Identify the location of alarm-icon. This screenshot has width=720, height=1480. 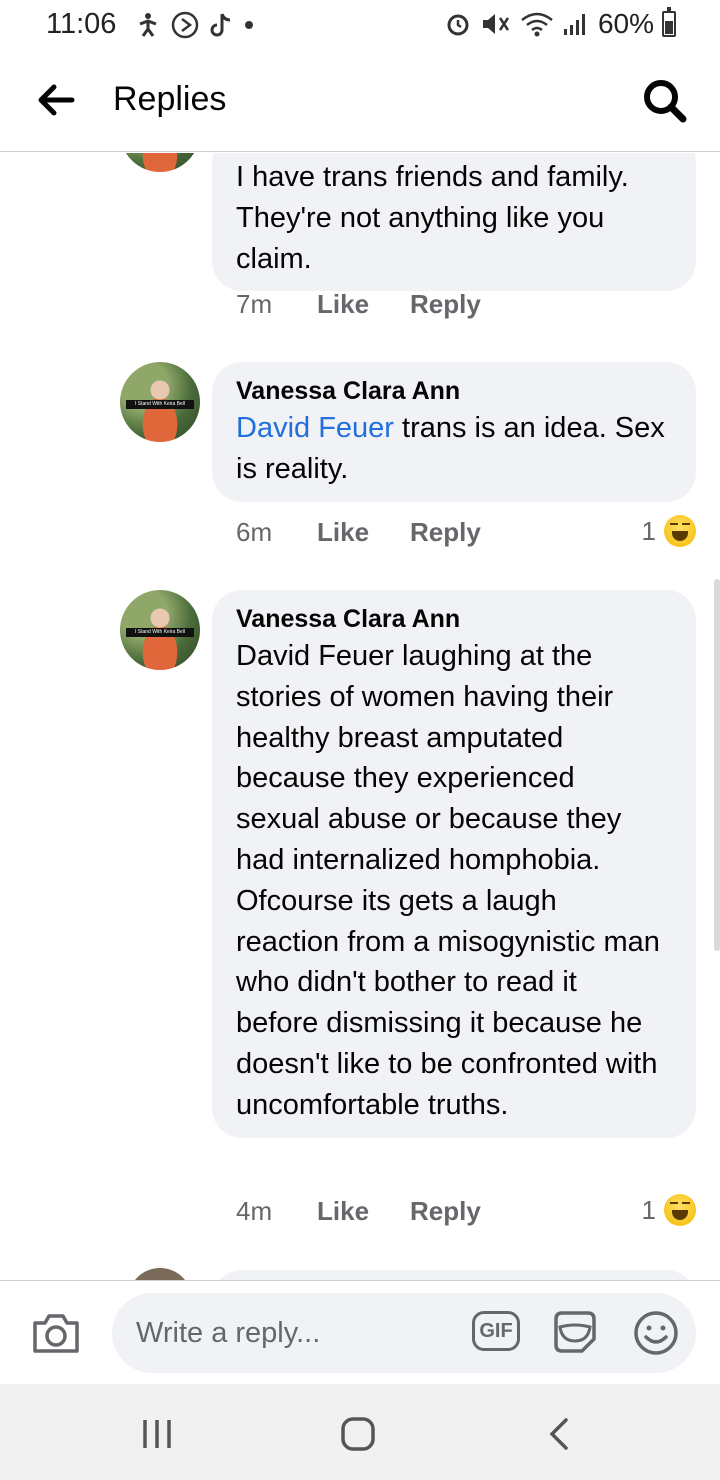
(458, 25).